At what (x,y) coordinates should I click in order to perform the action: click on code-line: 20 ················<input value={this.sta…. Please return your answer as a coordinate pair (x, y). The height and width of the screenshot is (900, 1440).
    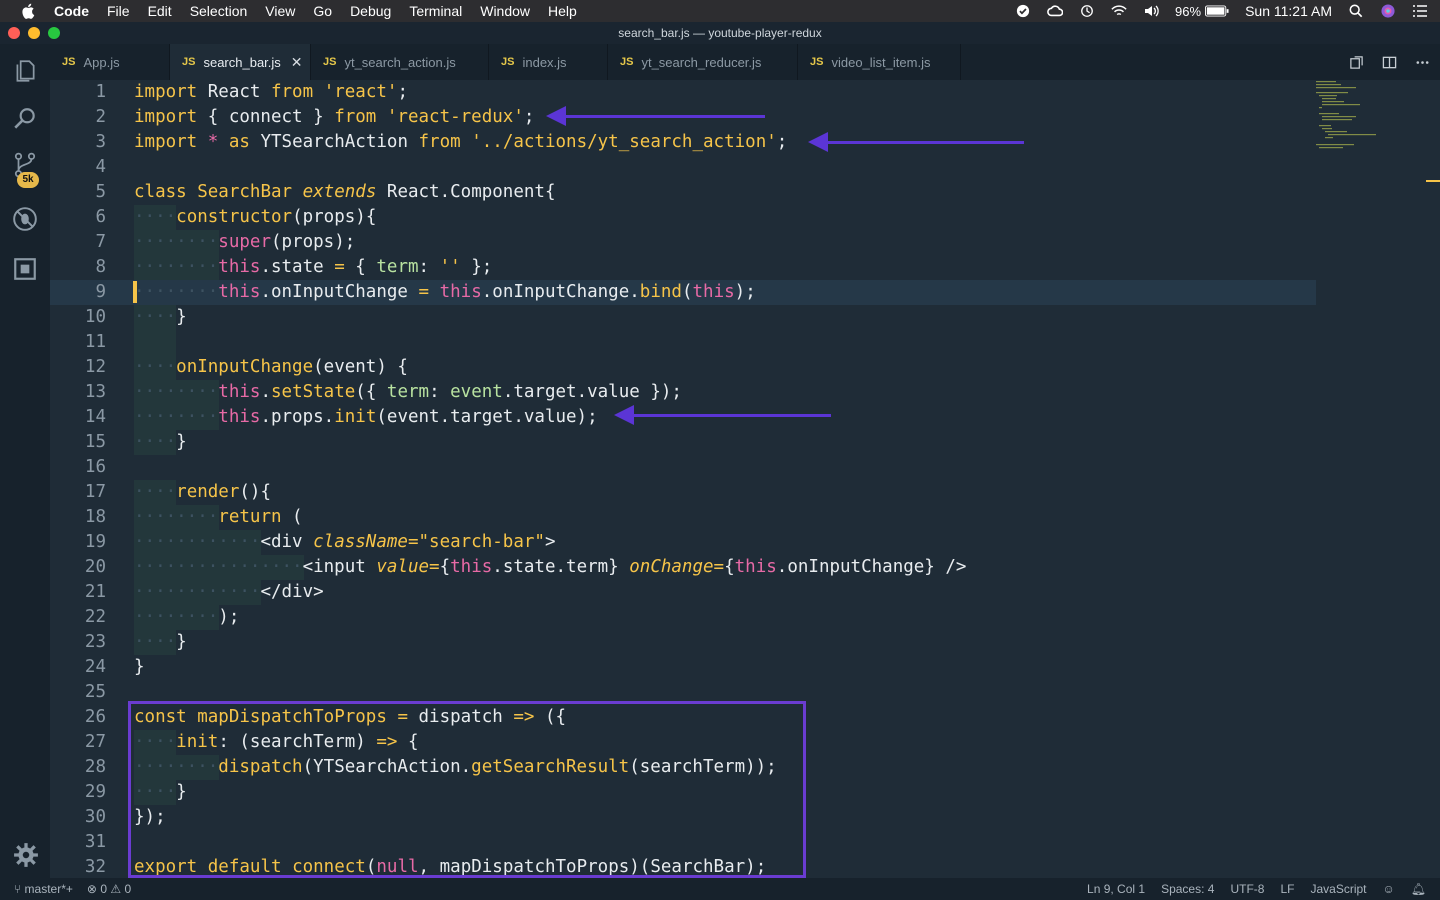
    Looking at the image, I should click on (683, 567).